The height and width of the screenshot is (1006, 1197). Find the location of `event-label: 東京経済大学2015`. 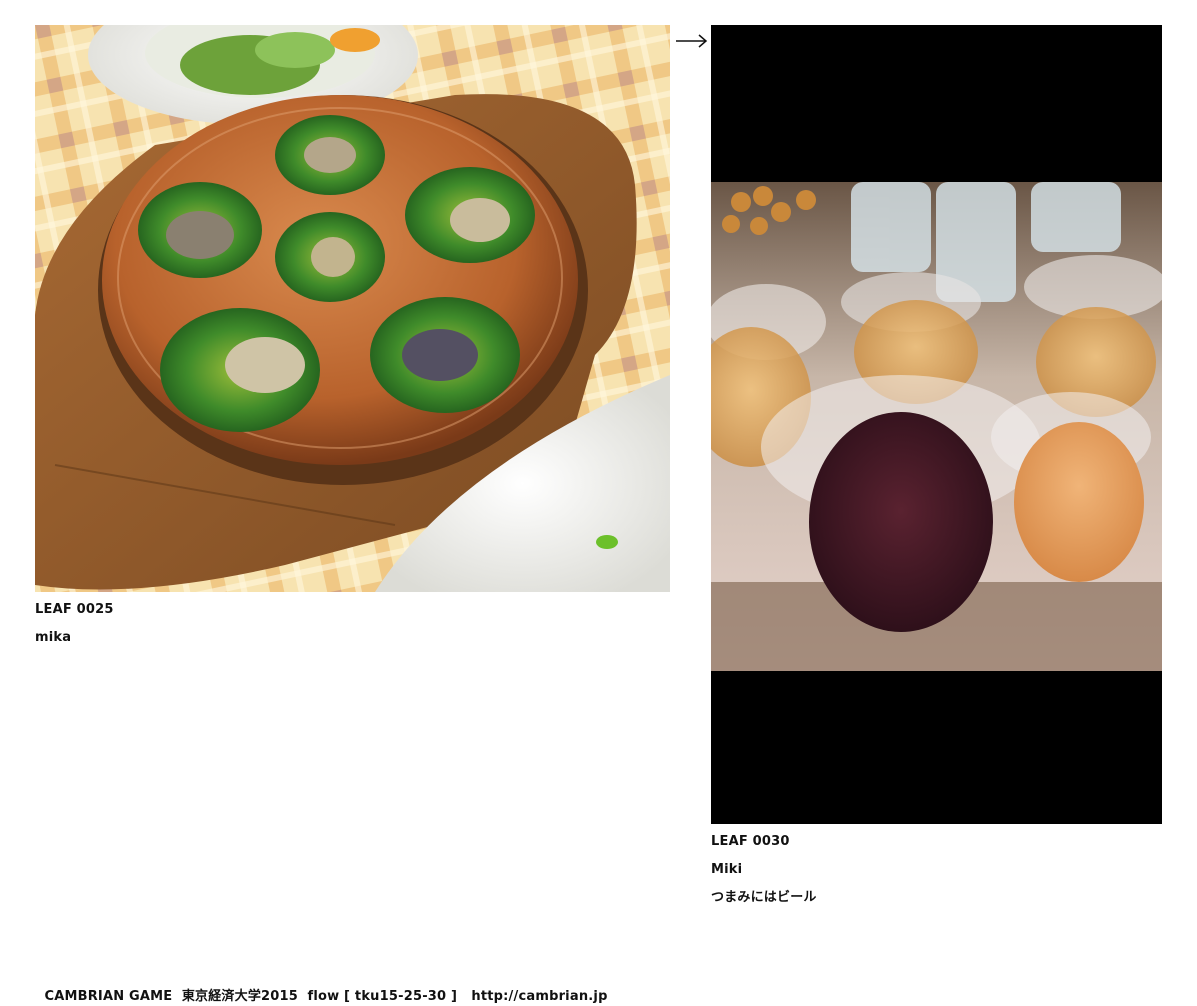

event-label: 東京経済大学2015 is located at coordinates (240, 996).